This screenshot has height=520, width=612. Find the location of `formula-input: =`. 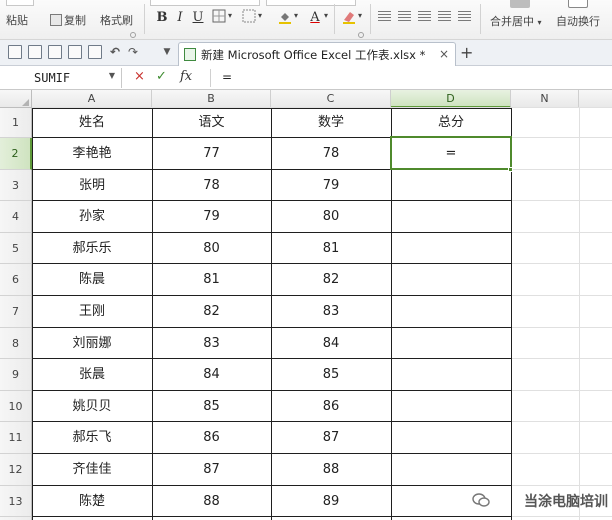

formula-input: = is located at coordinates (227, 77).